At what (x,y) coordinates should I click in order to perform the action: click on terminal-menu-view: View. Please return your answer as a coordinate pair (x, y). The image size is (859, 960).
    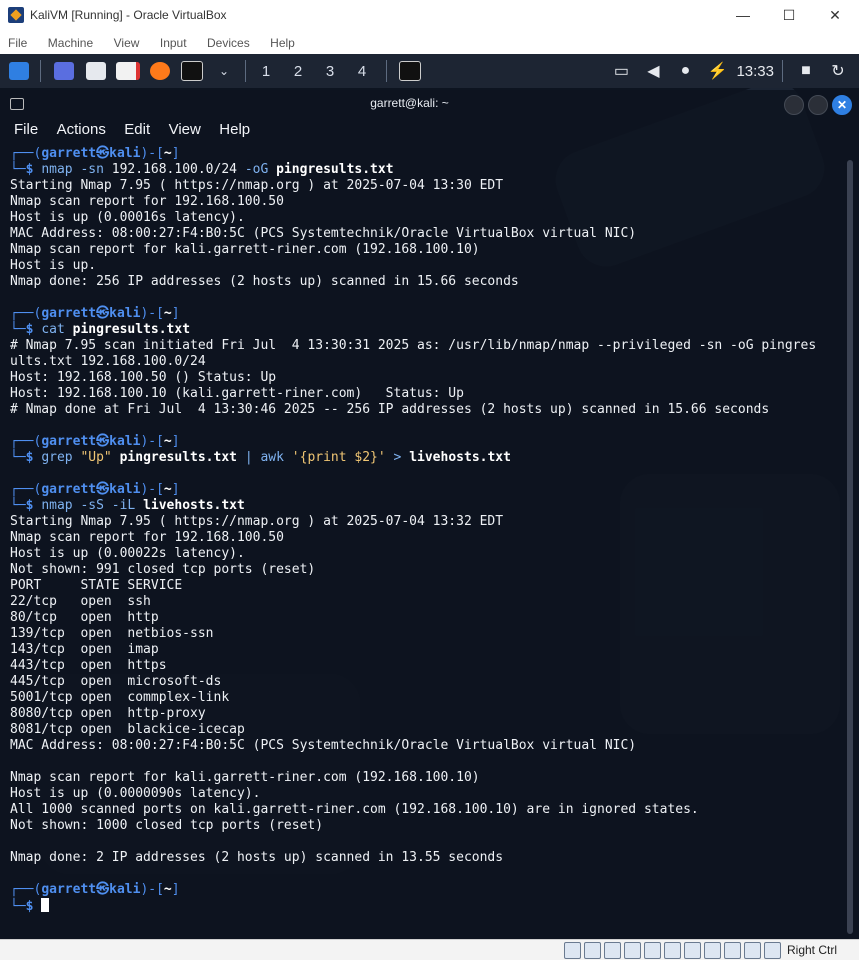
    Looking at the image, I should click on (185, 130).